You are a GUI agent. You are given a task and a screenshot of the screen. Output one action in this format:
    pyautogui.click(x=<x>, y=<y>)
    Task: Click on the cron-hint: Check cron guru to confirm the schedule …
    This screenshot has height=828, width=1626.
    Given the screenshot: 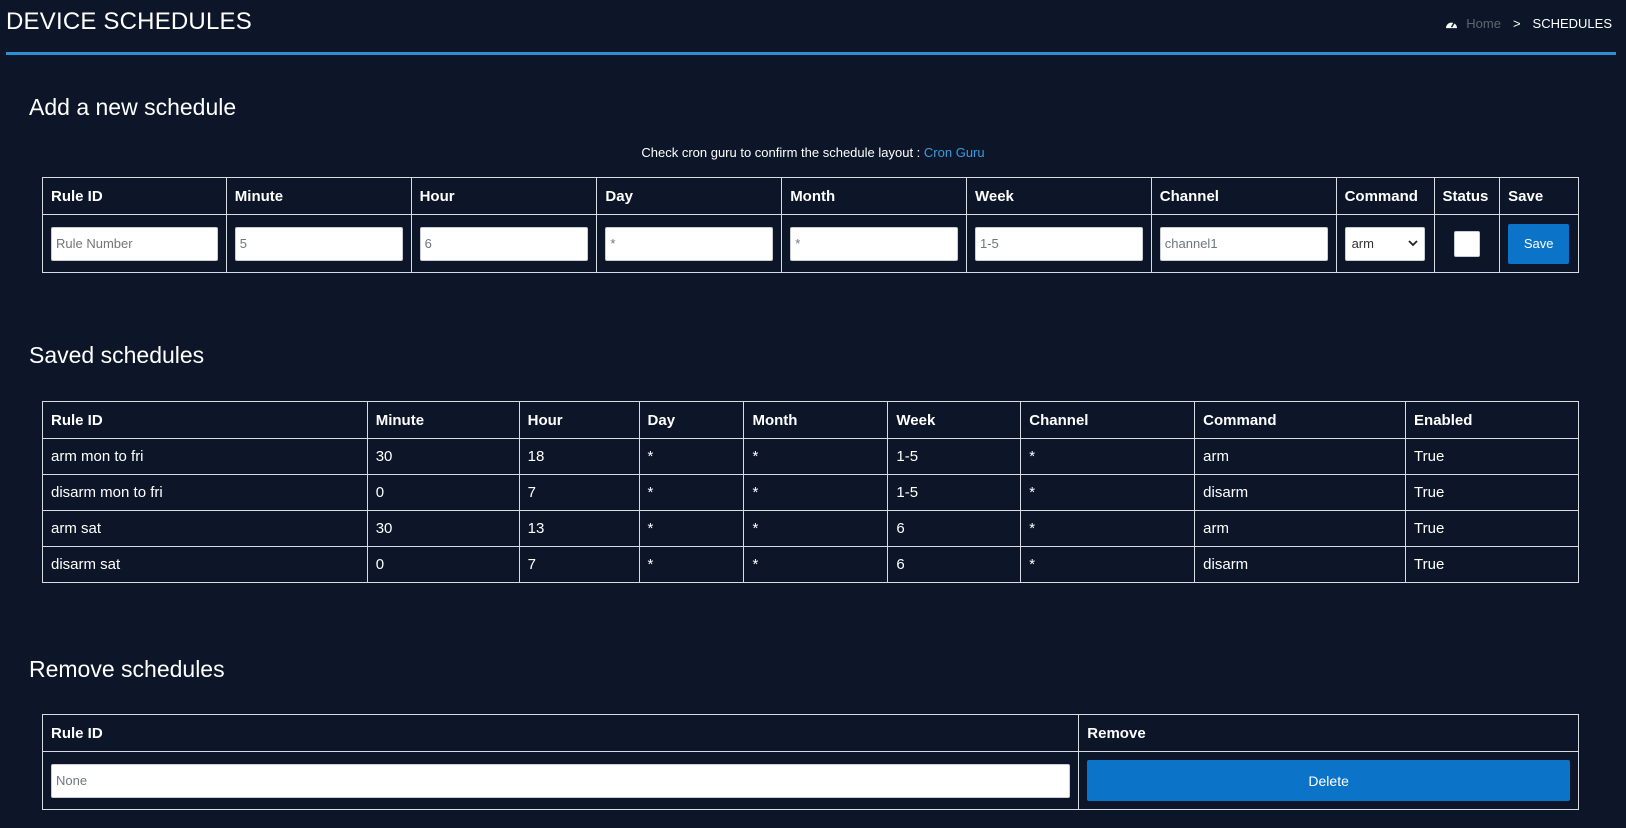 What is the action you would take?
    pyautogui.click(x=813, y=152)
    